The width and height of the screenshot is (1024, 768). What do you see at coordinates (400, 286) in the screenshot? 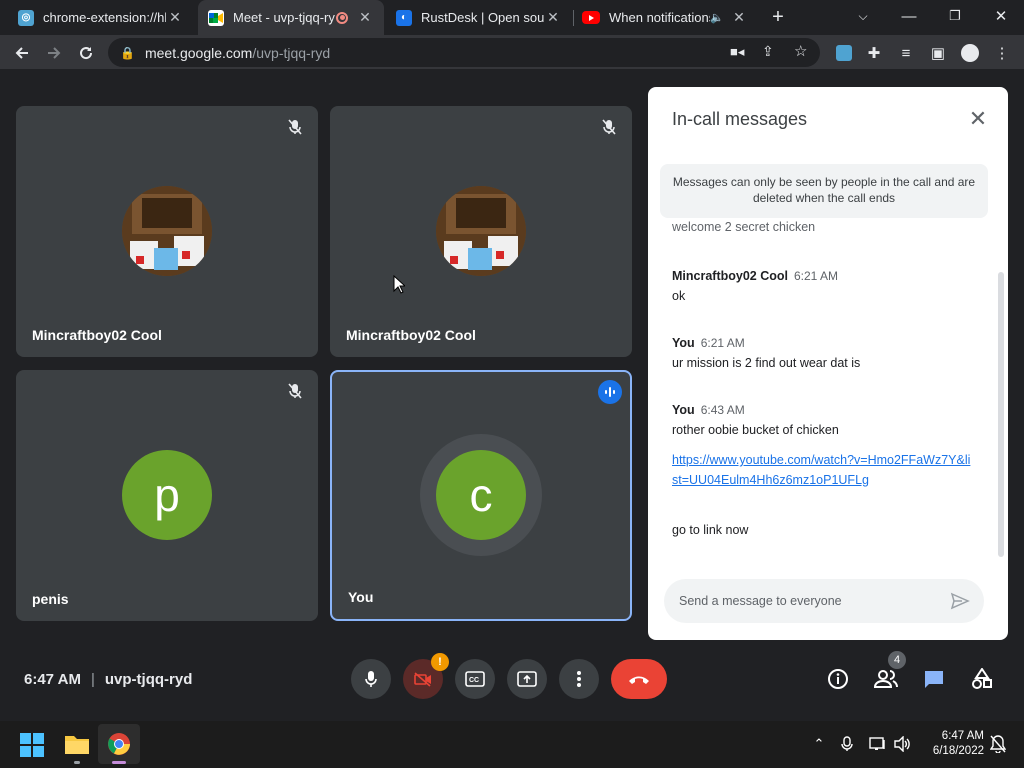
I see `mouse-cursor-icon` at bounding box center [400, 286].